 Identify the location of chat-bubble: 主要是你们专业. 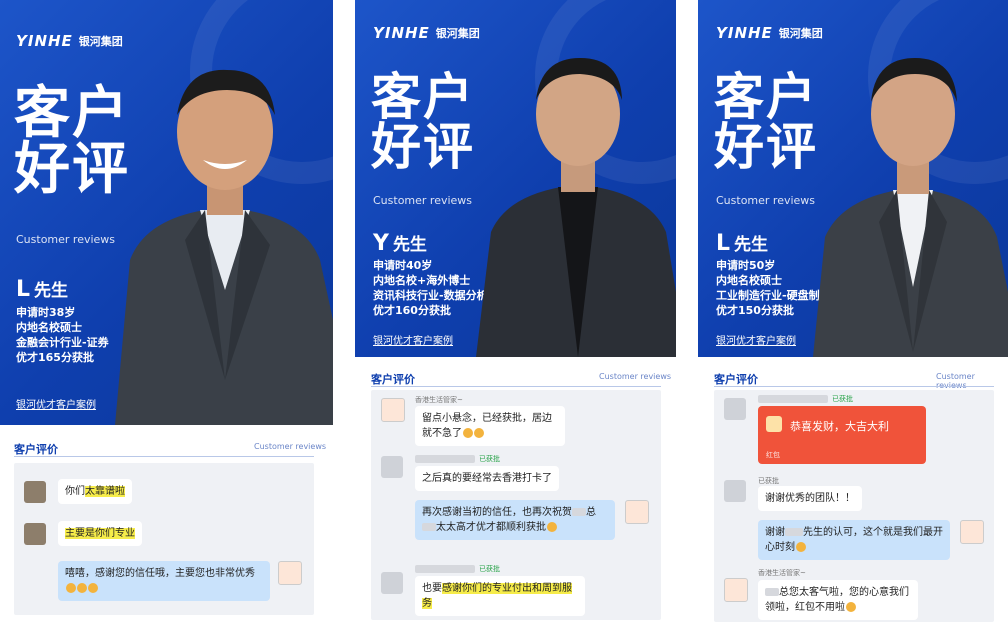
(100, 533).